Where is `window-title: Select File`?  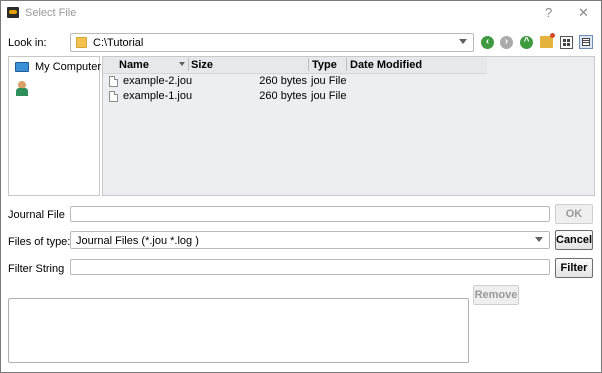 window-title: Select File is located at coordinates (51, 13).